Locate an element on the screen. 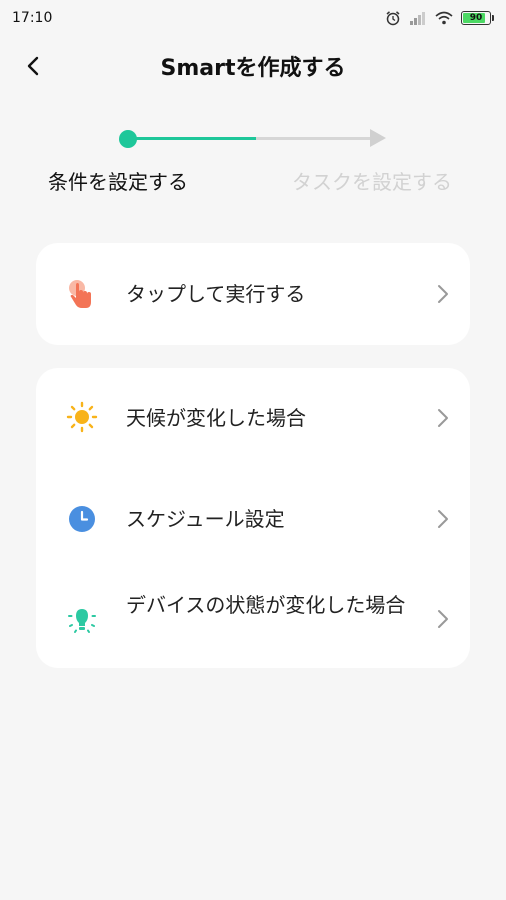 The image size is (506, 900). condition-row-device-state: デバイスの状態が変化した場合 is located at coordinates (253, 618).